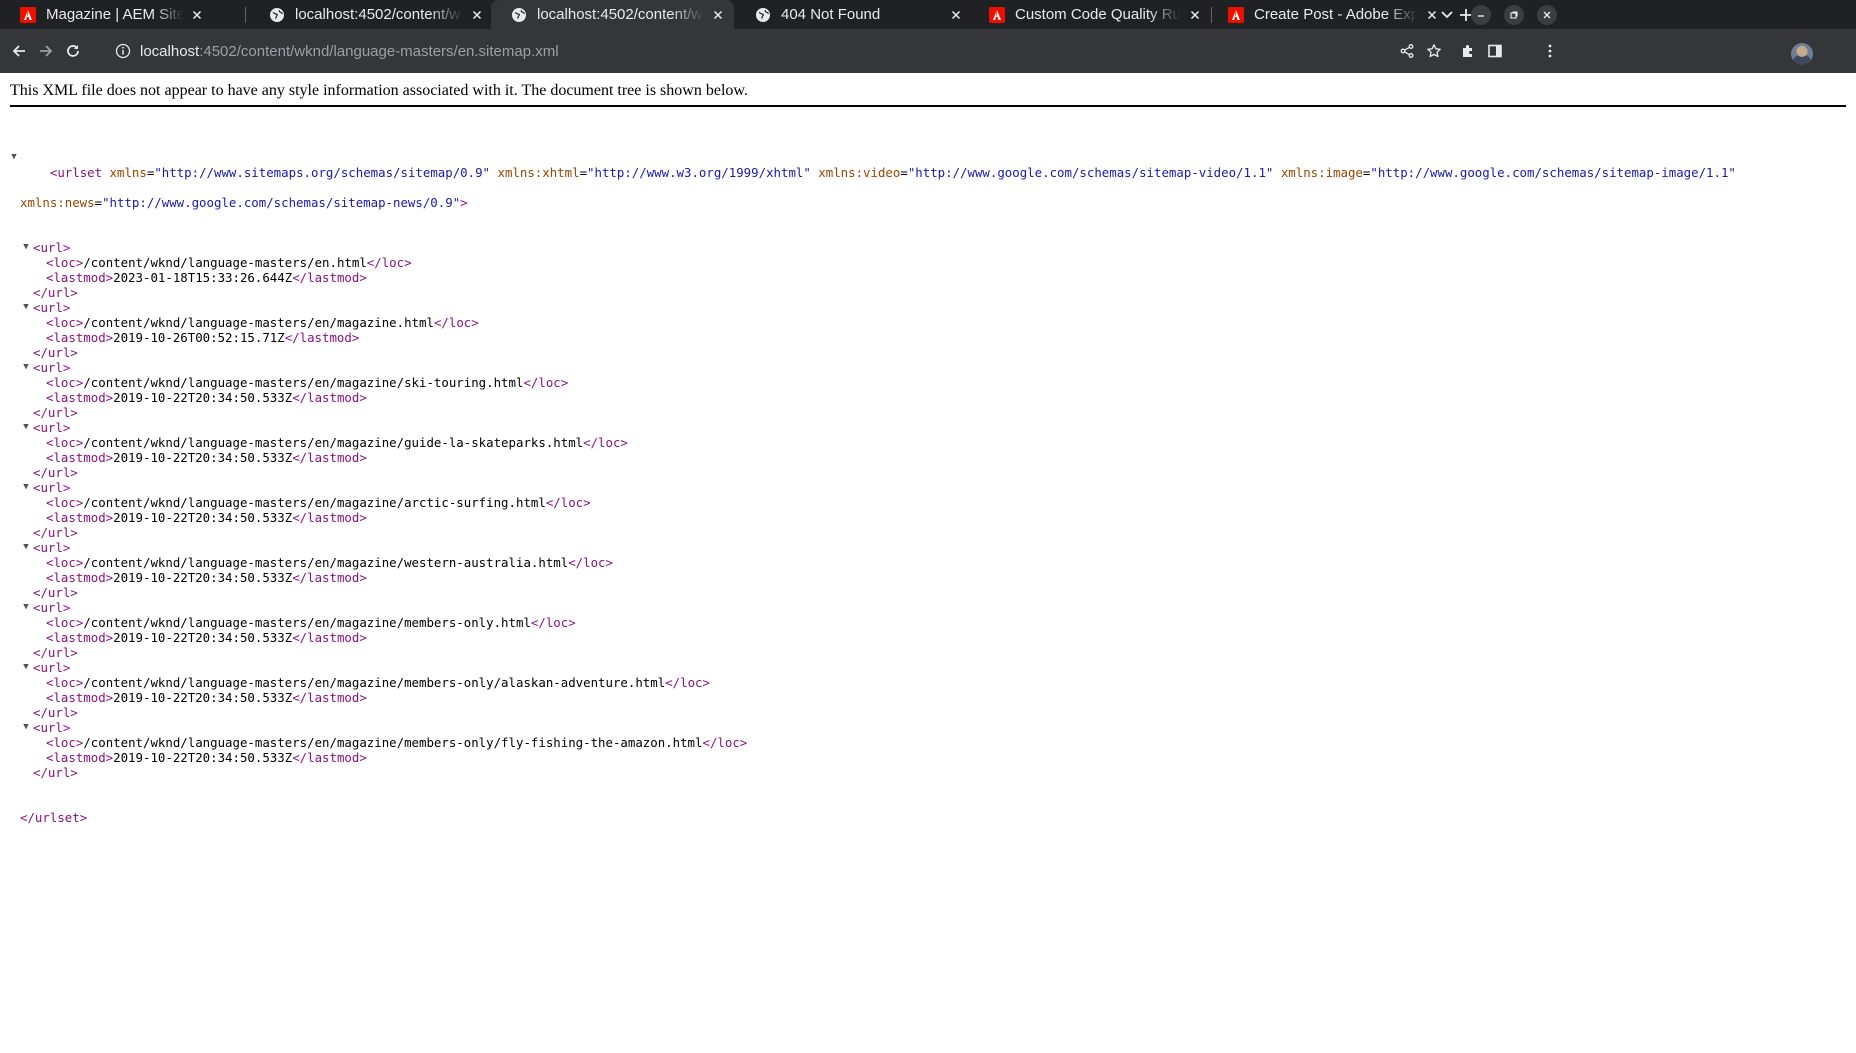 This screenshot has height=1053, width=1856. I want to click on url-host: localhost, so click(170, 51).